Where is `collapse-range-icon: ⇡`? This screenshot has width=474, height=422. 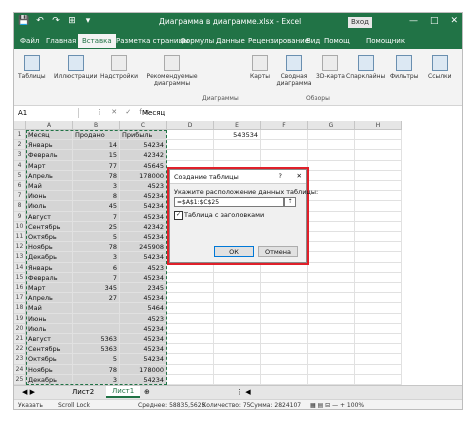 collapse-range-icon: ⇡ is located at coordinates (290, 202).